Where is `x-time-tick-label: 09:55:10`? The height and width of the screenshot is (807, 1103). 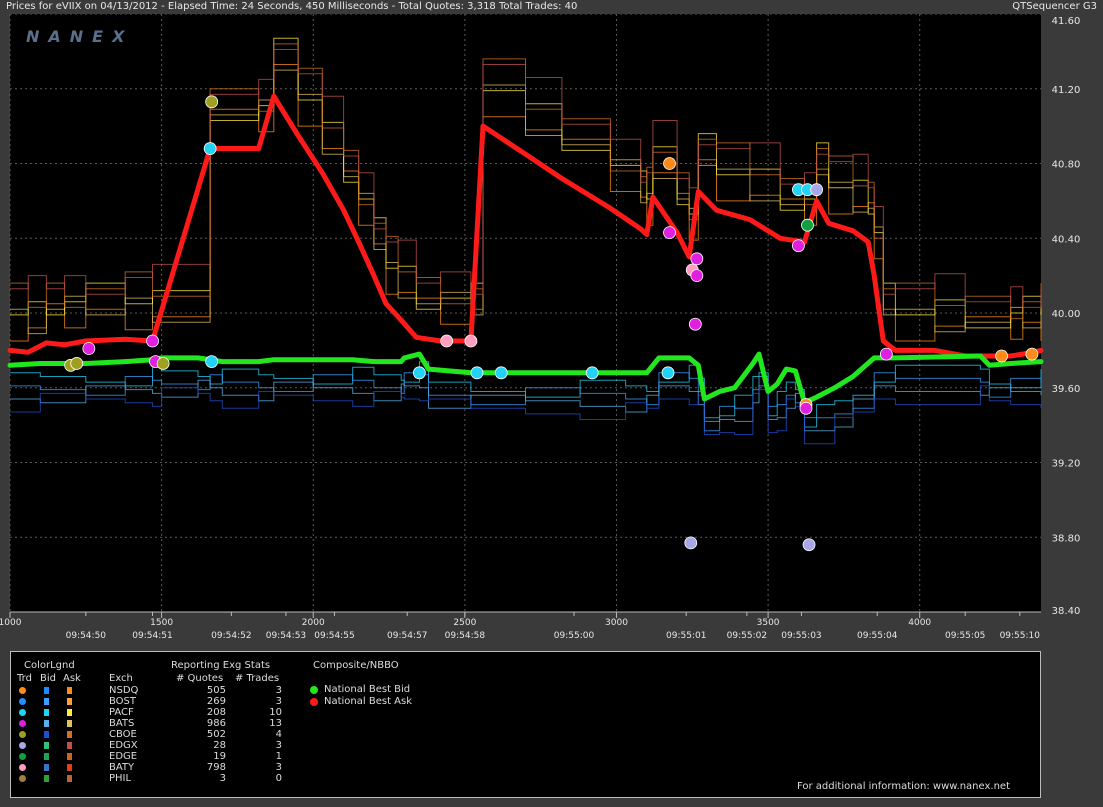 x-time-tick-label: 09:55:10 is located at coordinates (1020, 636).